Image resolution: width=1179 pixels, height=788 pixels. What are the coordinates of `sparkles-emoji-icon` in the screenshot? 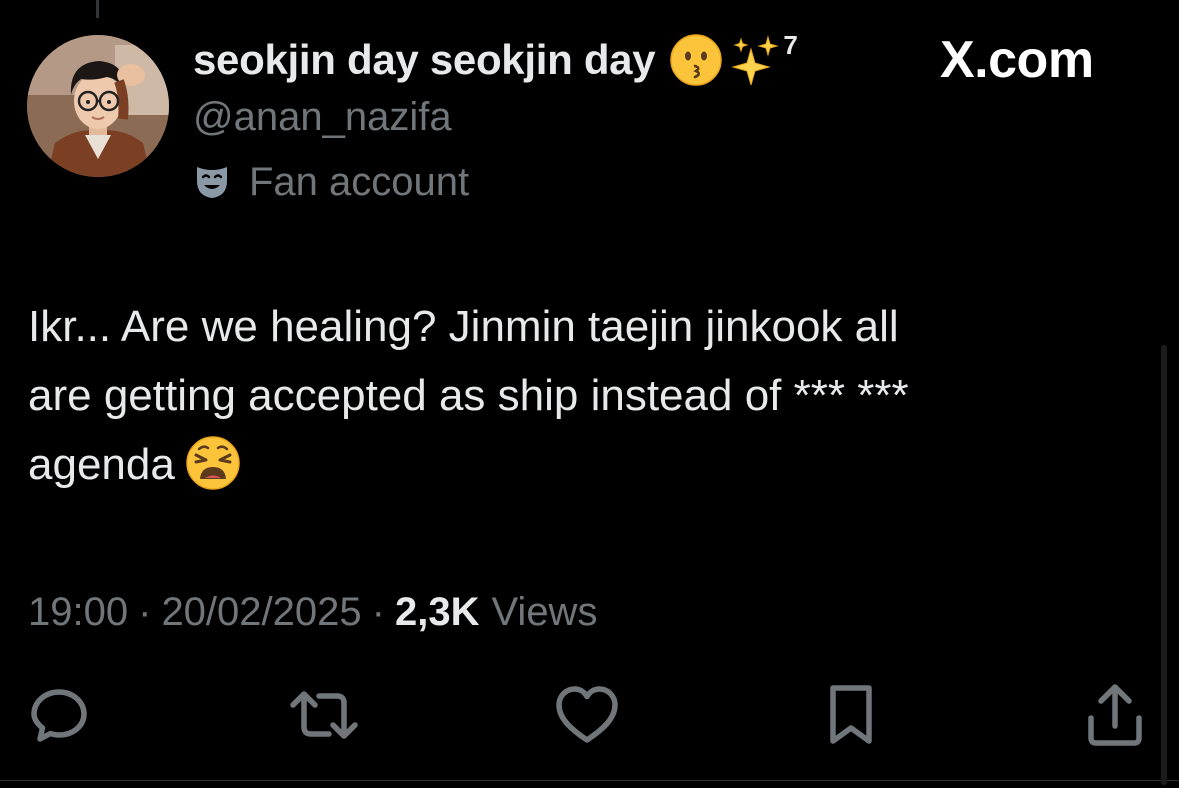 It's located at (755, 60).